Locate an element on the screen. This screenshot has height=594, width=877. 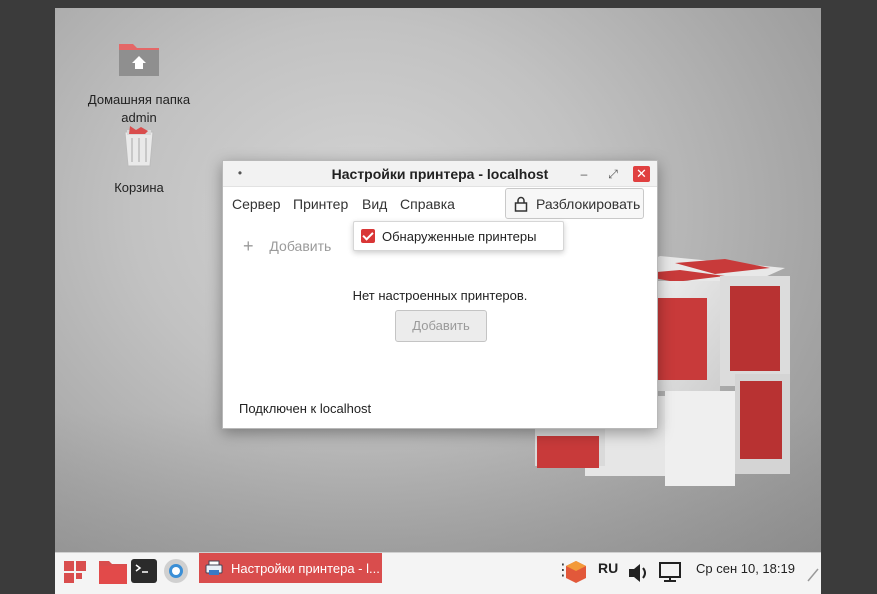
discovered-printers-item: Обнаруженные принтеры is located at coordinates (459, 236).